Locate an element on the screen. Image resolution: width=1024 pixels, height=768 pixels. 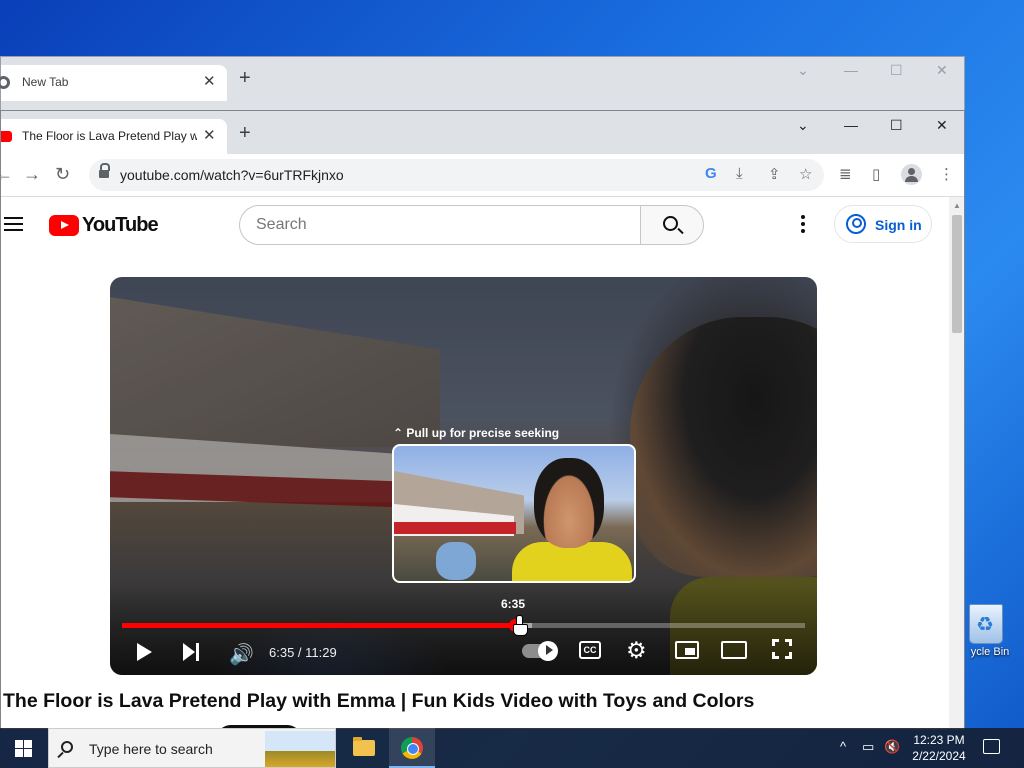
subtitles-button: CC is located at coordinates (590, 650).